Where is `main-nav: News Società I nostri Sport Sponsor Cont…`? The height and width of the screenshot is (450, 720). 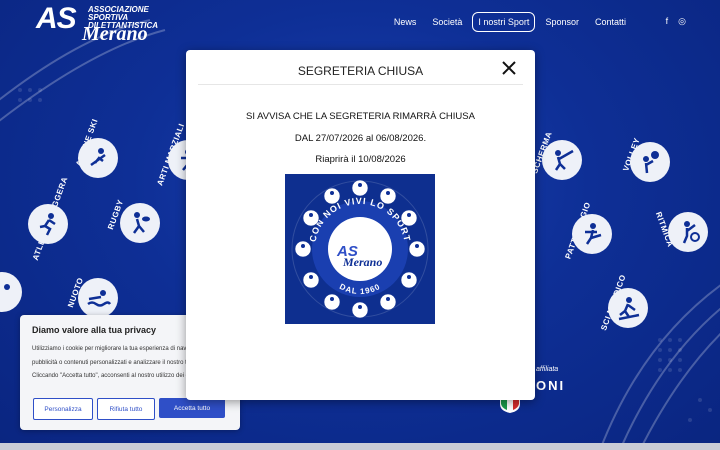 main-nav: News Società I nostri Sport Sponsor Cont… is located at coordinates (508, 22).